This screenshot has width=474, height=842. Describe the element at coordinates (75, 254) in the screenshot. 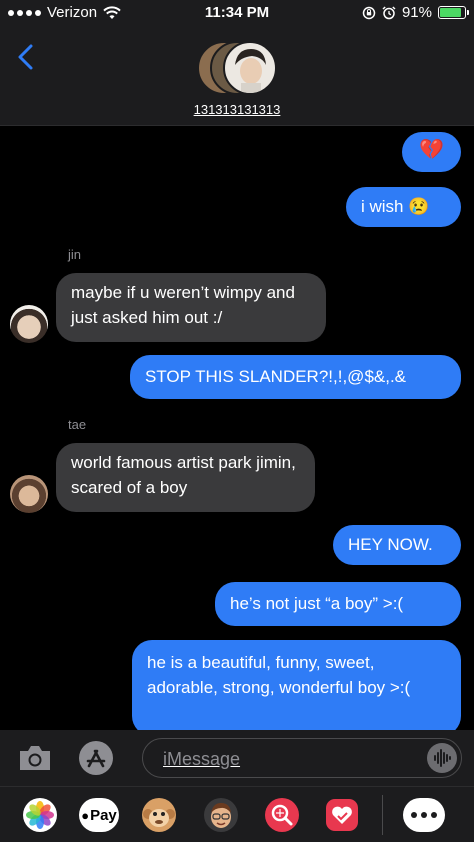

I see `sender-name: jin` at that location.